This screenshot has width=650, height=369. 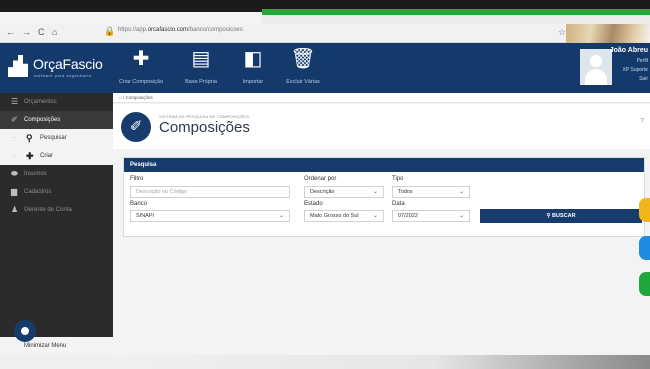 I want to click on loading-bar, so click(x=456, y=12).